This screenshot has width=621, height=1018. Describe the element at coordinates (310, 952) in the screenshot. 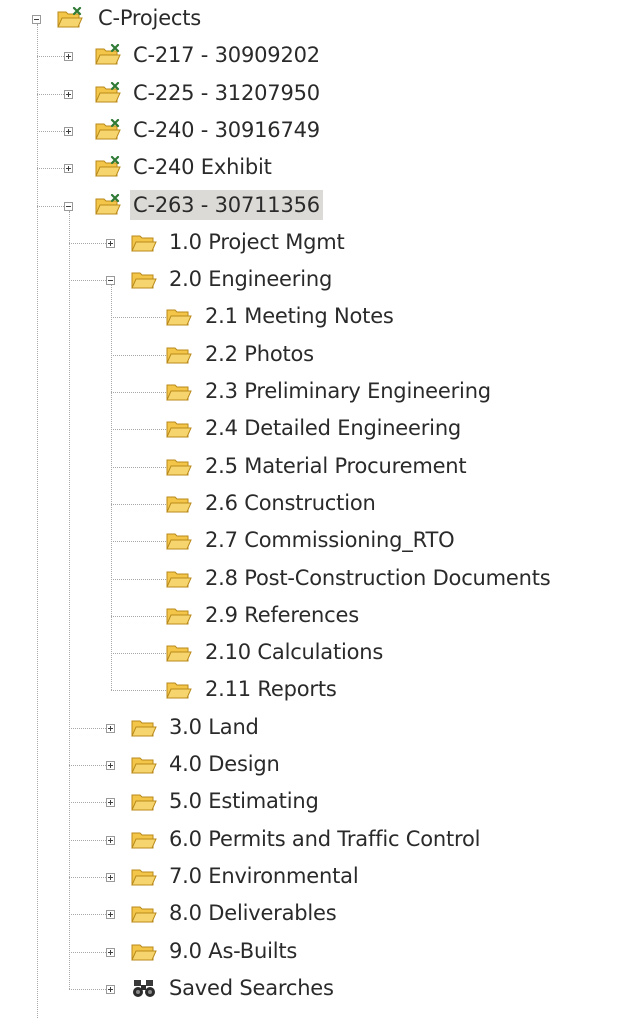

I see `tree-node-section: 9.0 As-Builts` at that location.